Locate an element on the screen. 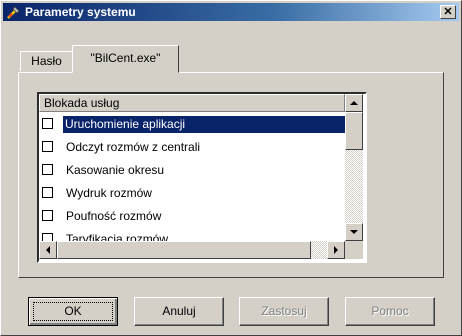  close-icon: ✕ is located at coordinates (448, 12).